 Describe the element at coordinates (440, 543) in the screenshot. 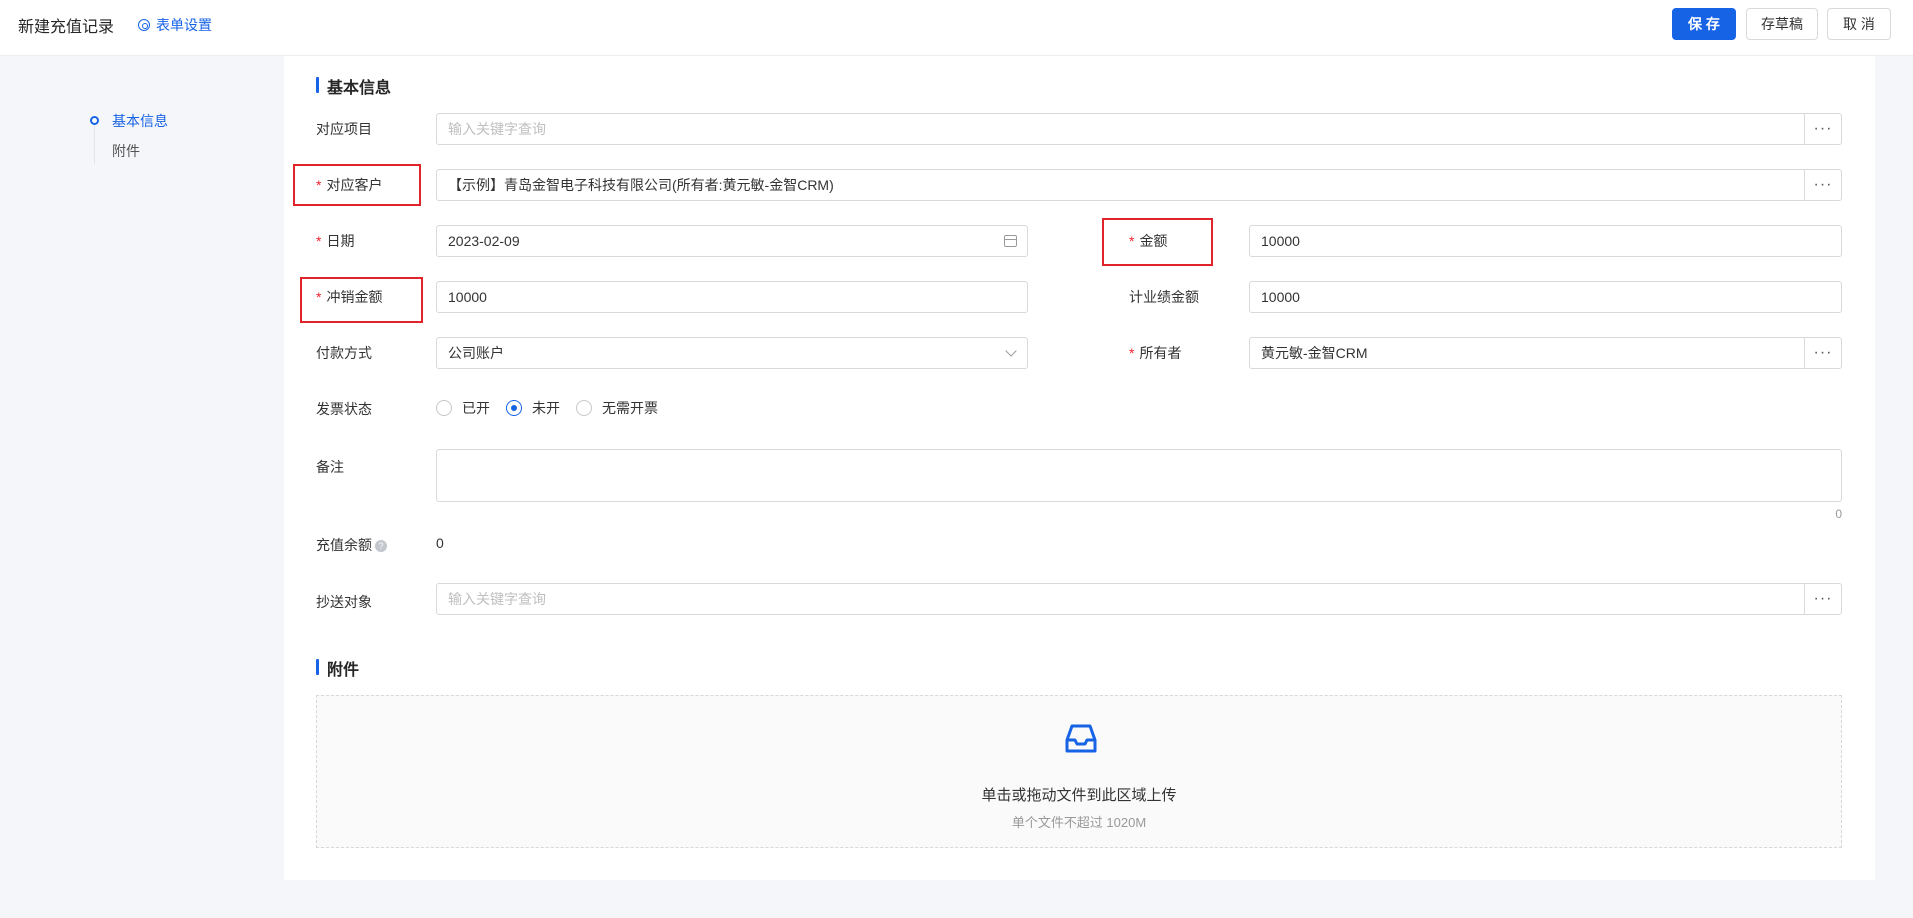

I see `balance-value: 0` at that location.